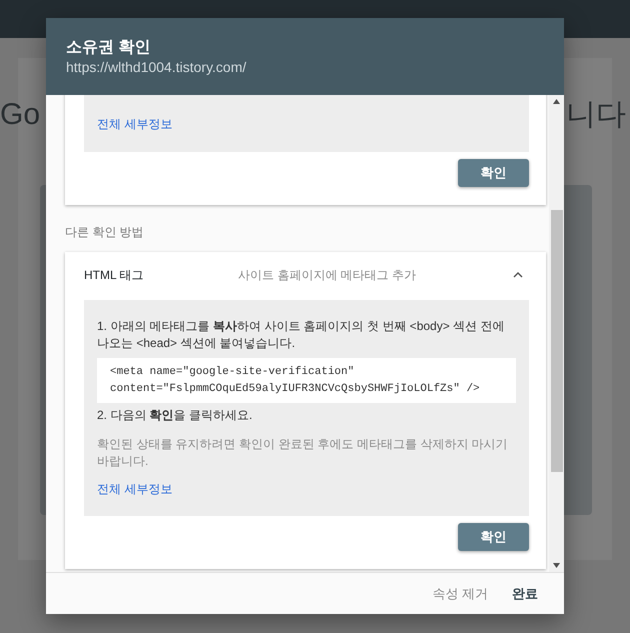 This screenshot has width=630, height=633. I want to click on scroll-up-icon, so click(556, 101).